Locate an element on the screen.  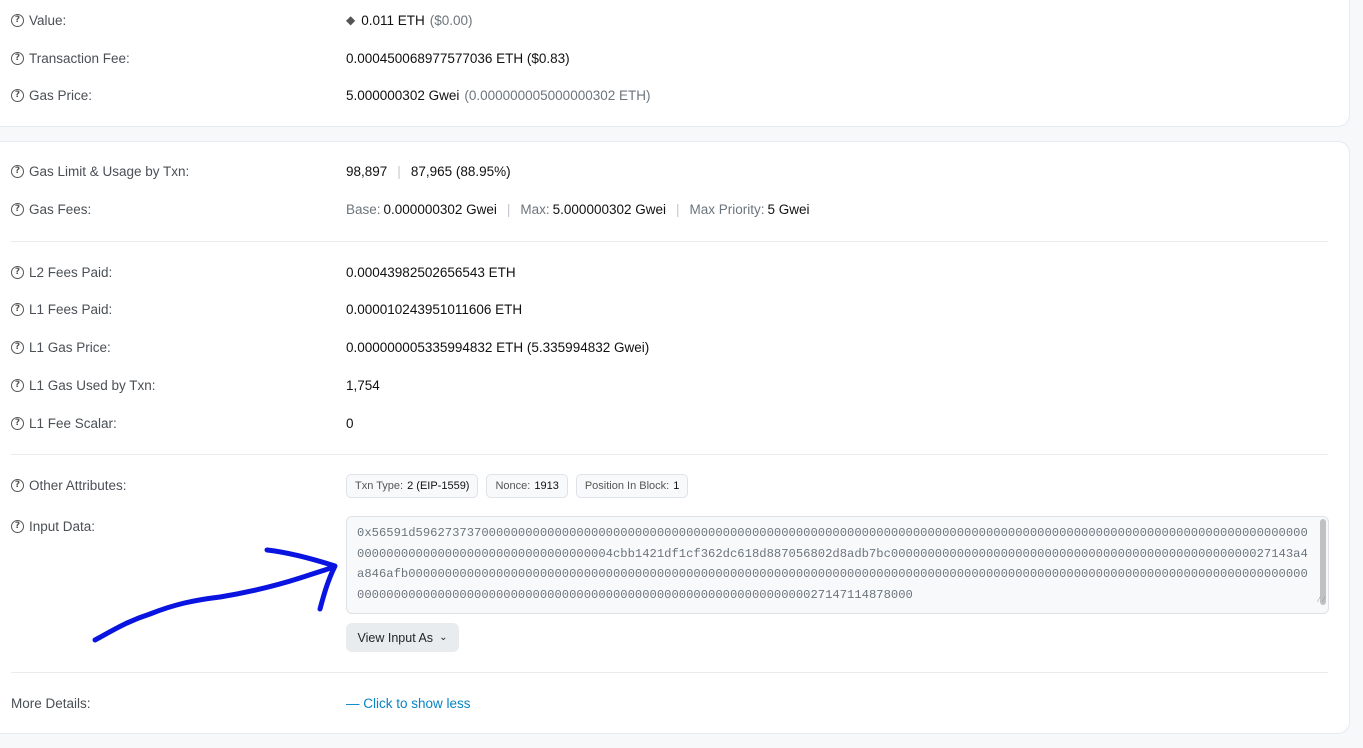
arrow-shaft is located at coordinates (214, 603).